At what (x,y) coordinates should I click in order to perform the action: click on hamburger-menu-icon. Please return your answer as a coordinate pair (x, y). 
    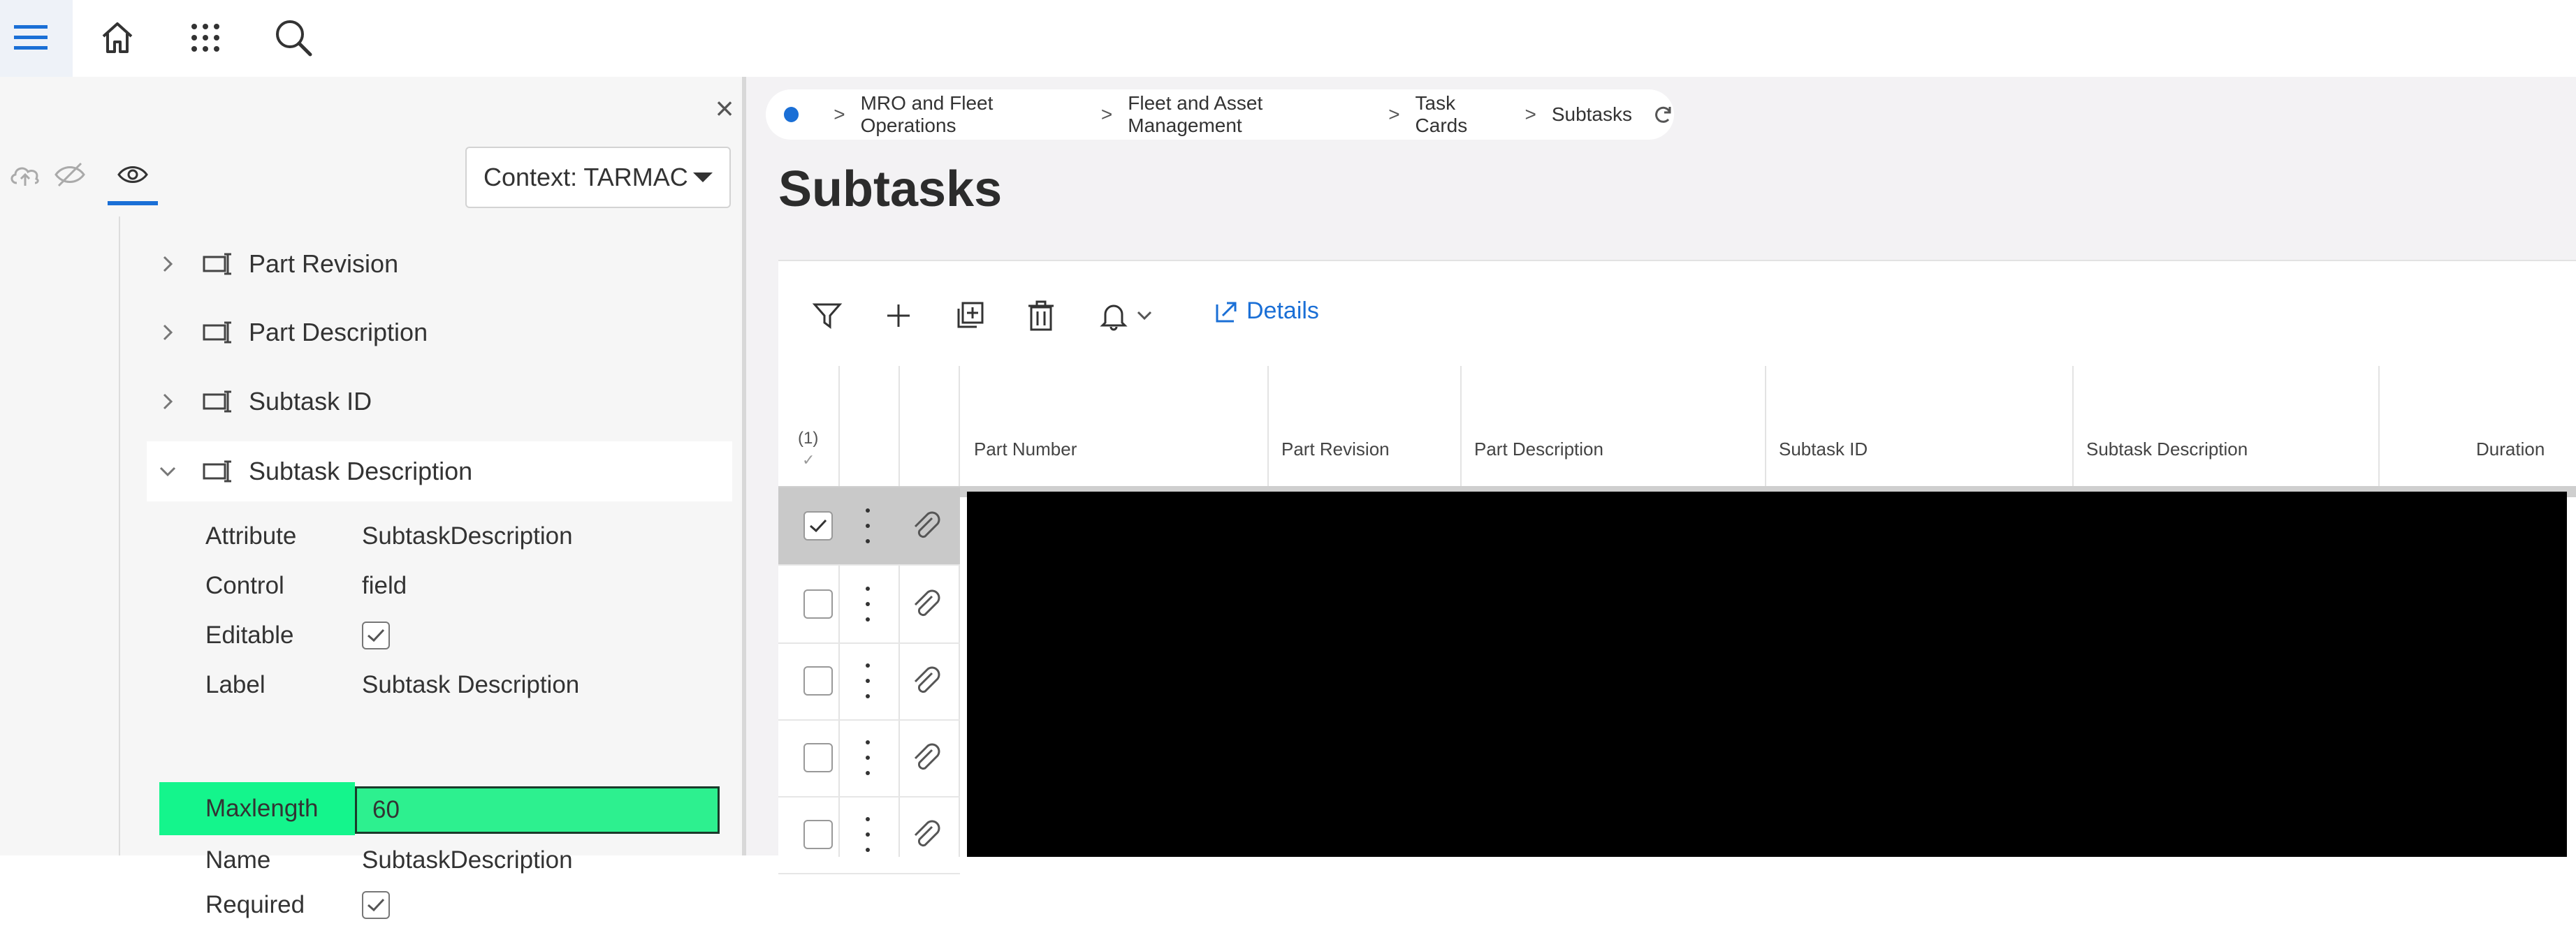
    Looking at the image, I should click on (31, 38).